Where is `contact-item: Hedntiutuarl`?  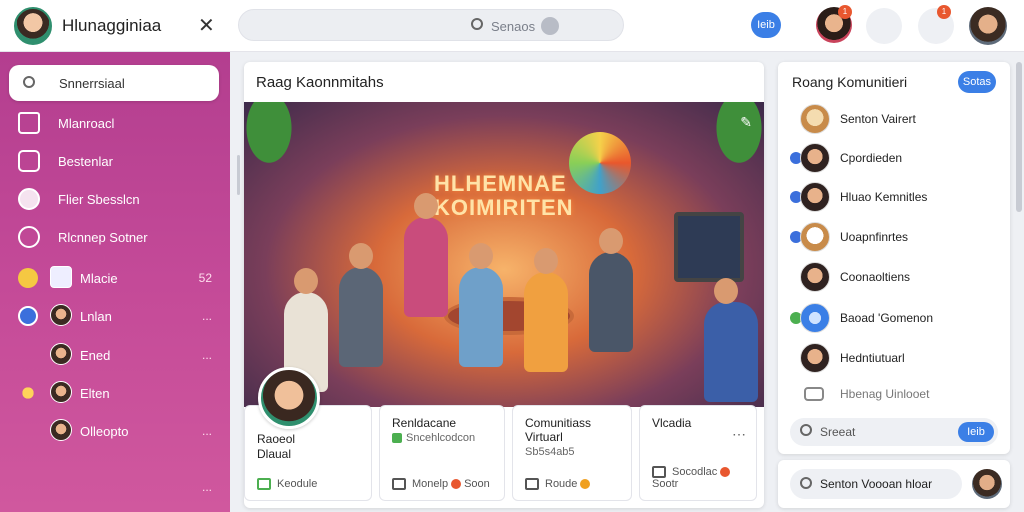
contact-item: Hedntiutuarl is located at coordinates (894, 358).